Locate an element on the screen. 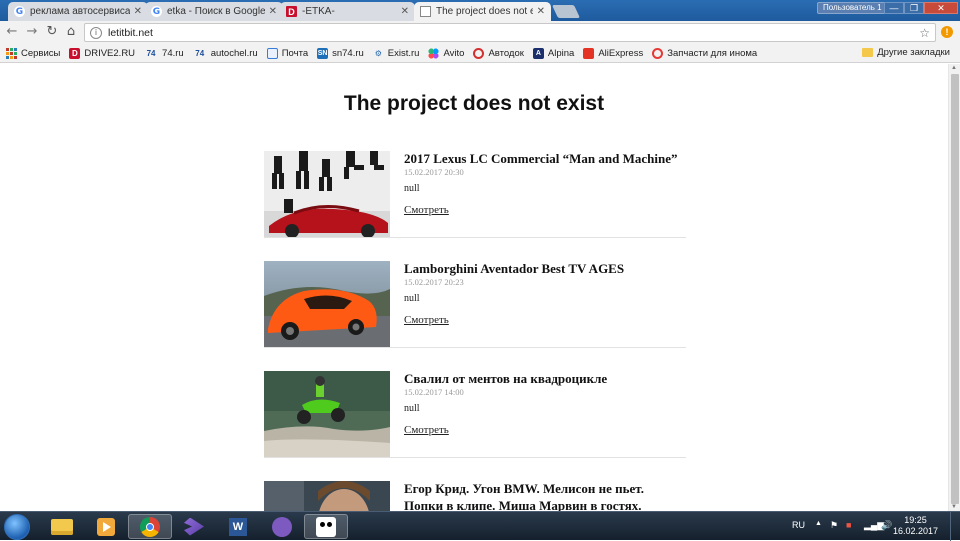 The image size is (960, 541). other-bookmarks: Другие закладки is located at coordinates (906, 52).